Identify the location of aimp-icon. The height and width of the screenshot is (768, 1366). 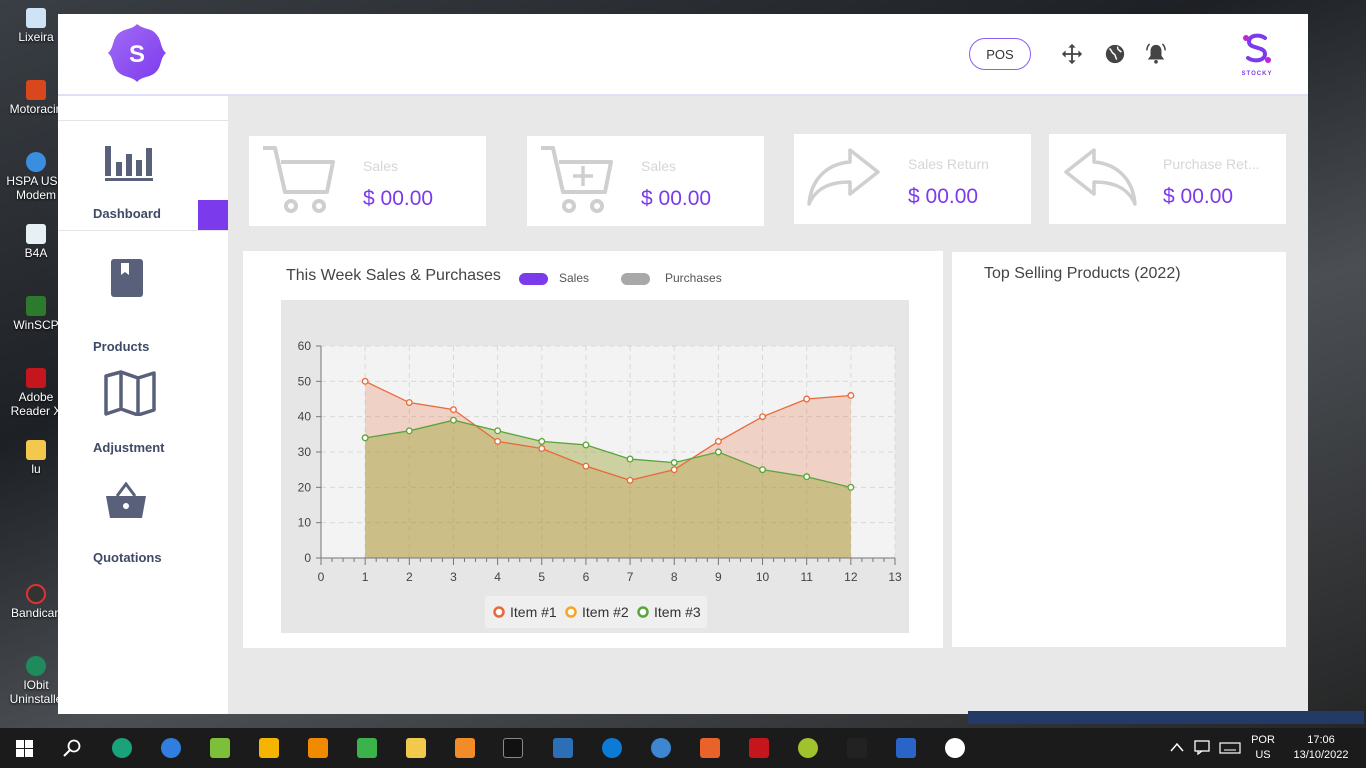
(269, 748).